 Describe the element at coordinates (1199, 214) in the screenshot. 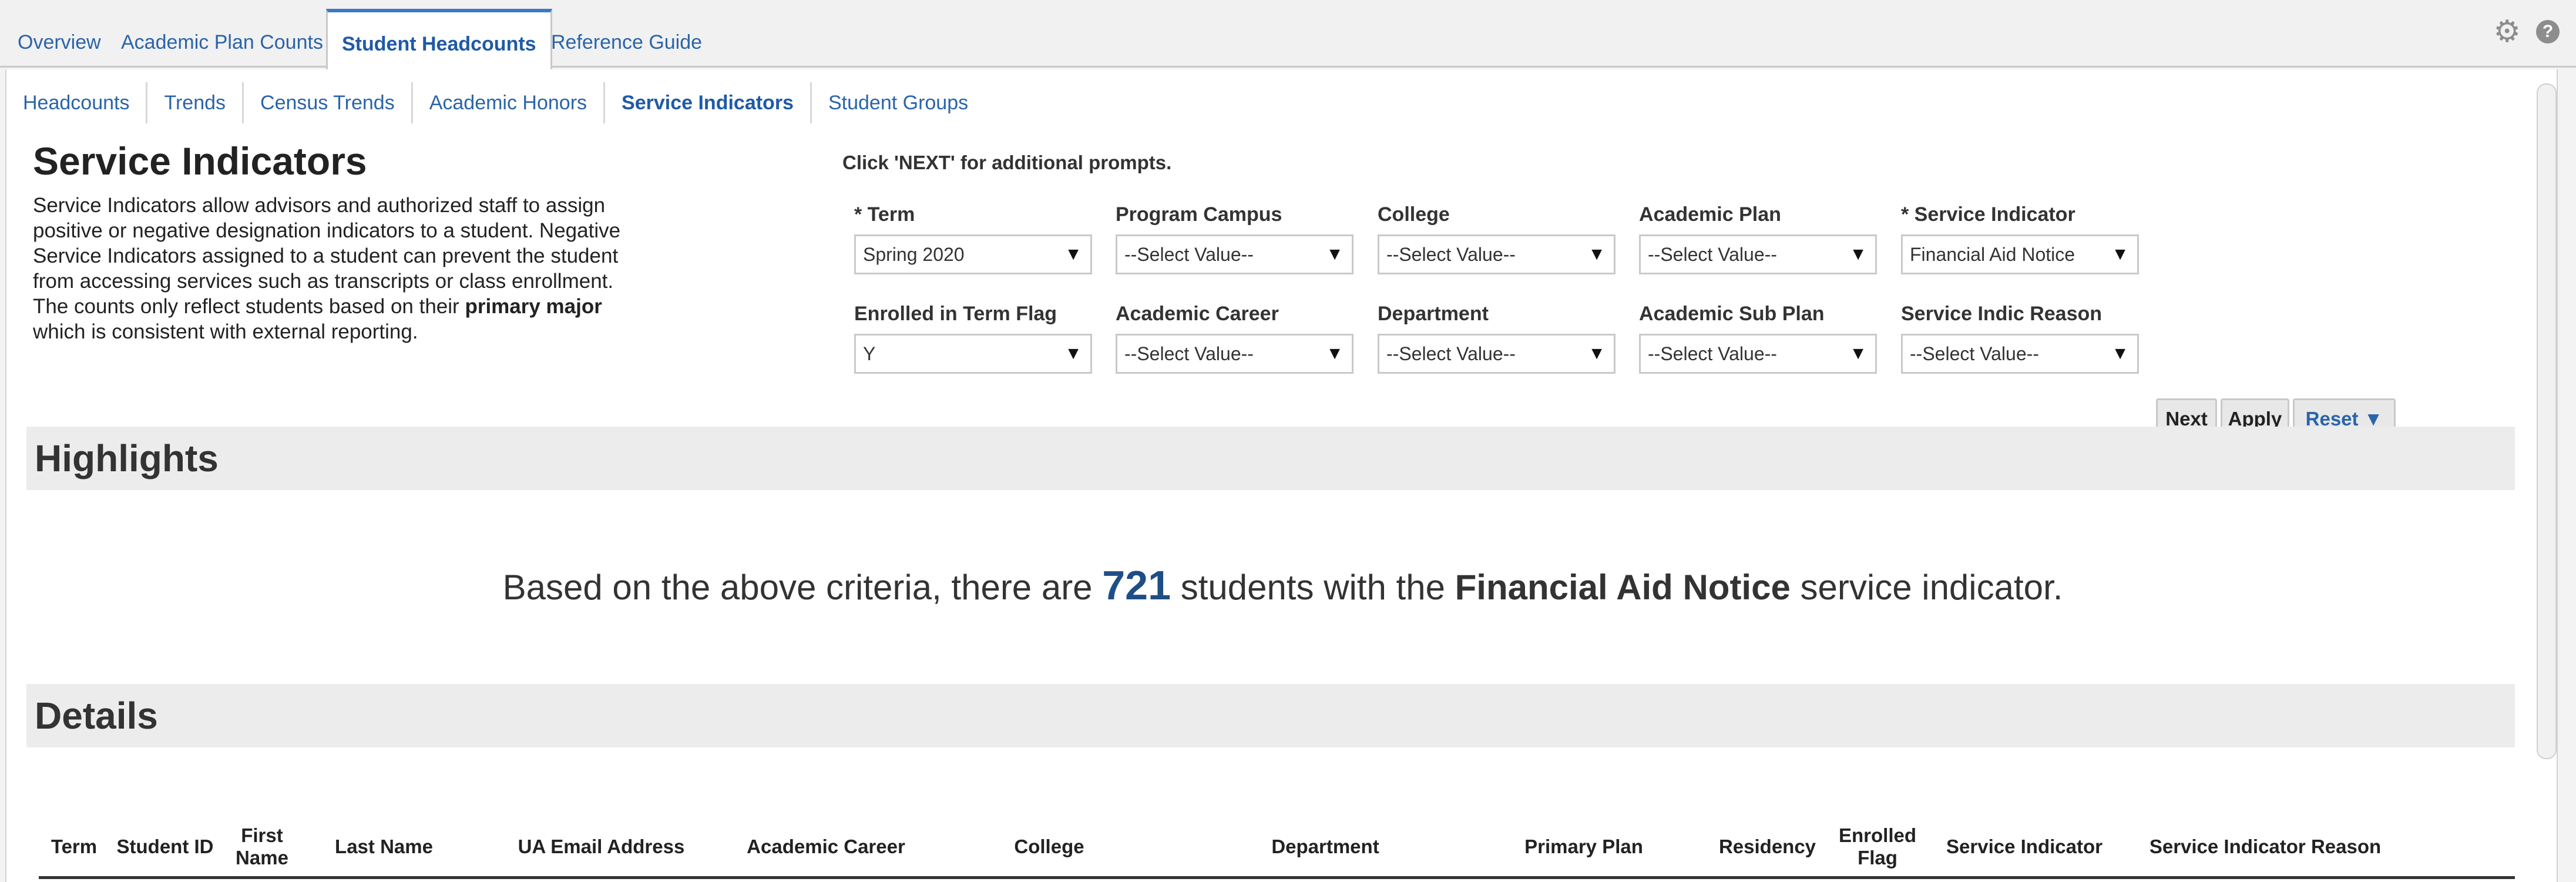

I see `prompt-label: Program Campus` at that location.